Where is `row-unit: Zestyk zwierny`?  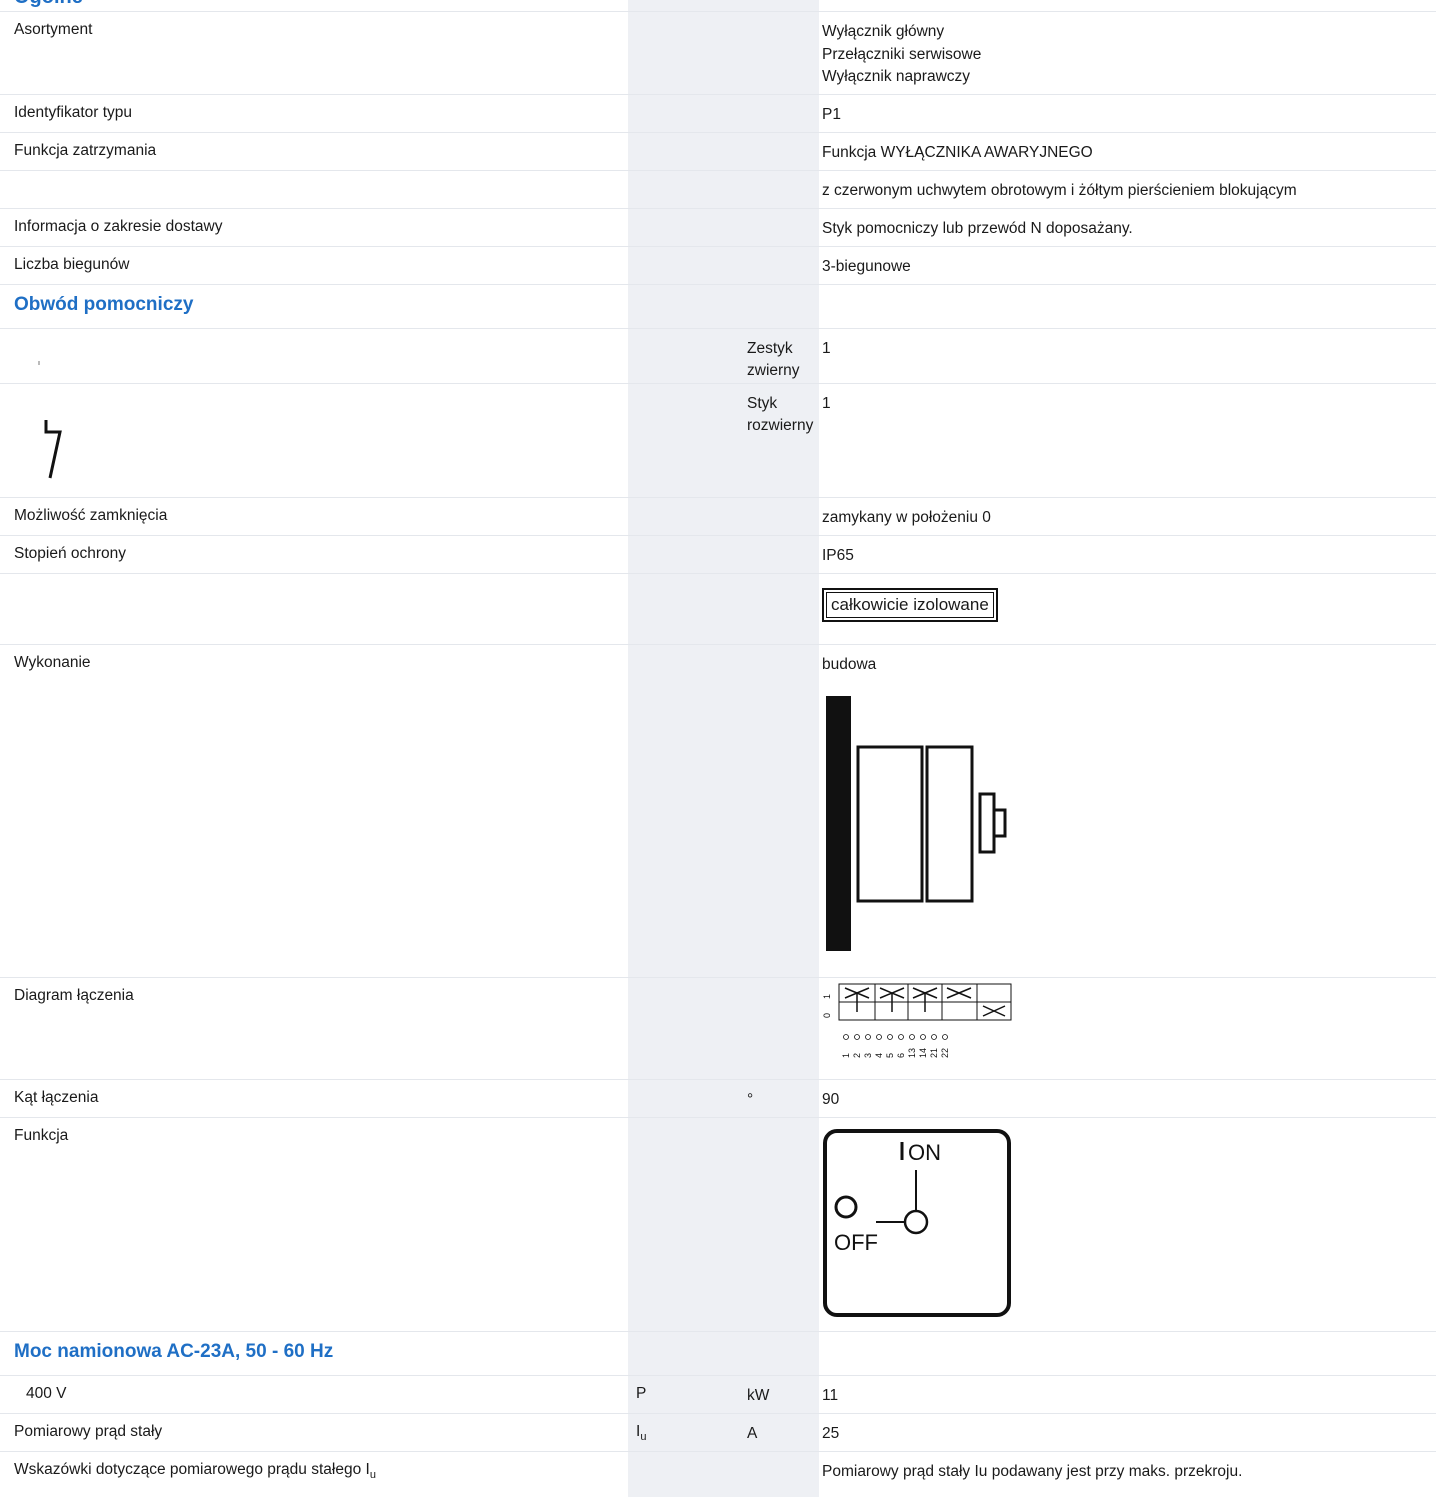
row-unit: Zestyk zwierny is located at coordinates (773, 360).